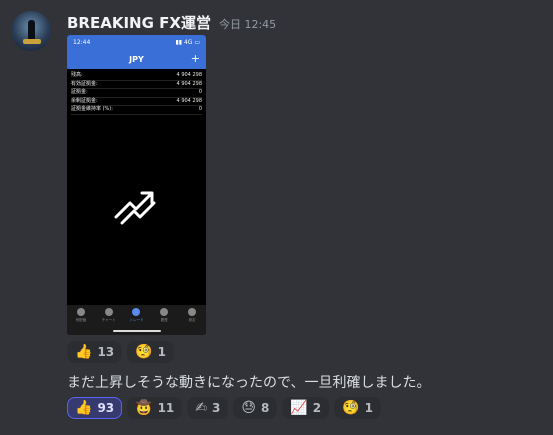 This screenshot has height=435, width=553. I want to click on chart-icon, so click(108, 312).